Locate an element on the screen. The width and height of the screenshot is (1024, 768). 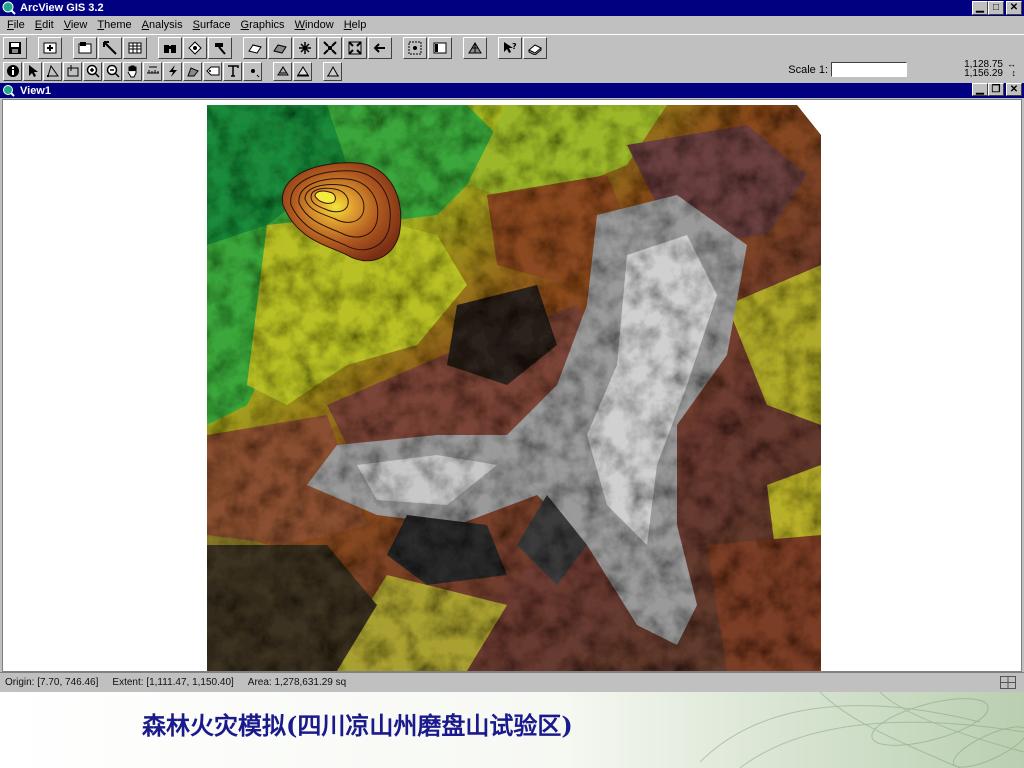
add-theme-icon is located at coordinates (50, 47).